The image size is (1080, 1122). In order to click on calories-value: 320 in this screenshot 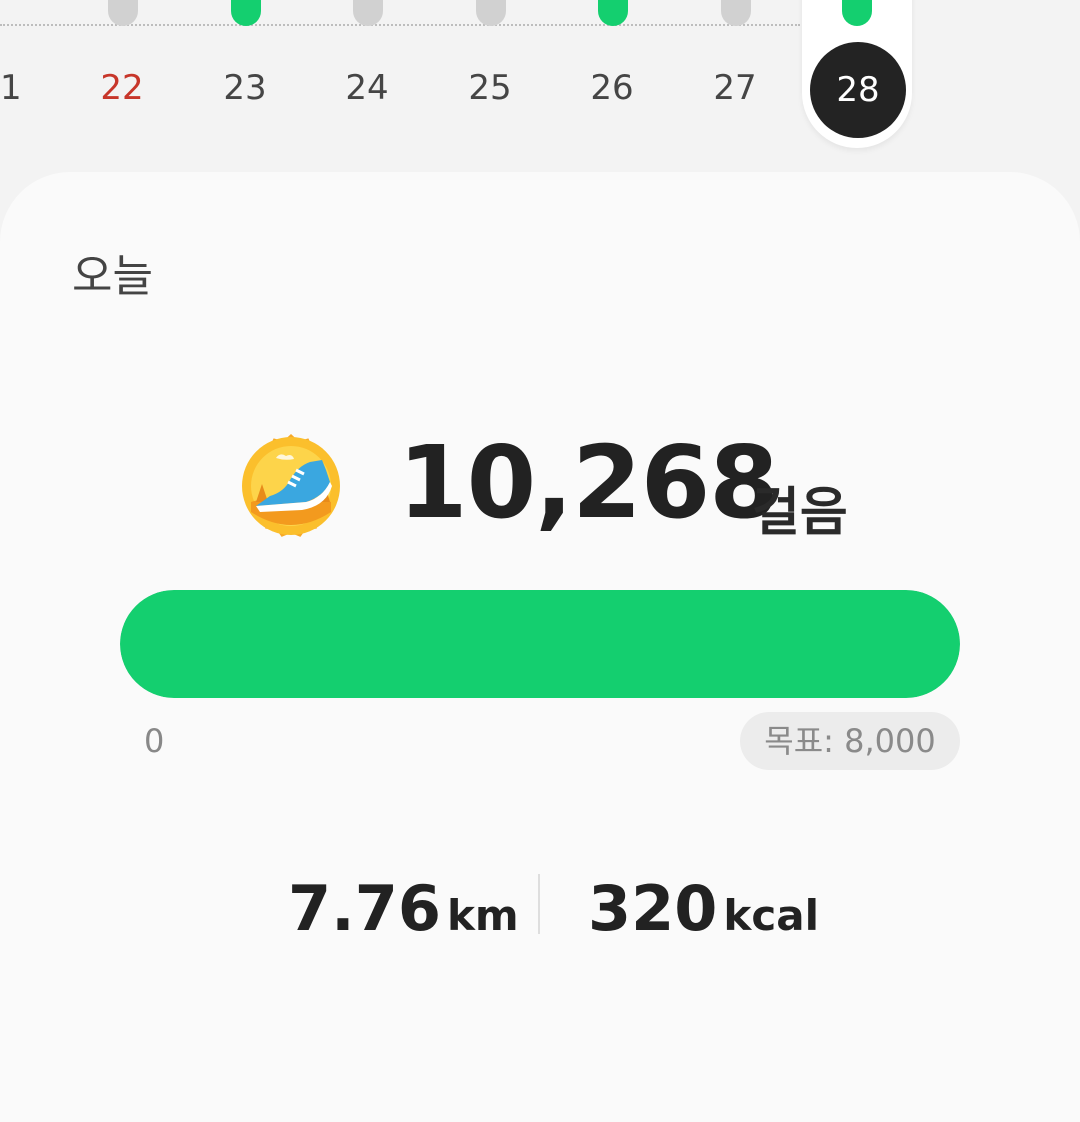, I will do `click(653, 908)`.